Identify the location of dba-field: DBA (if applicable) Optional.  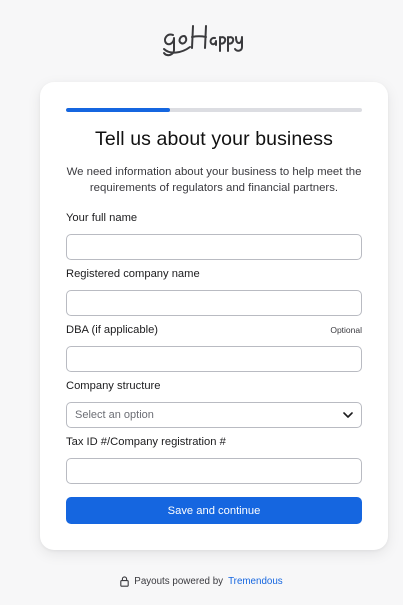
(214, 348).